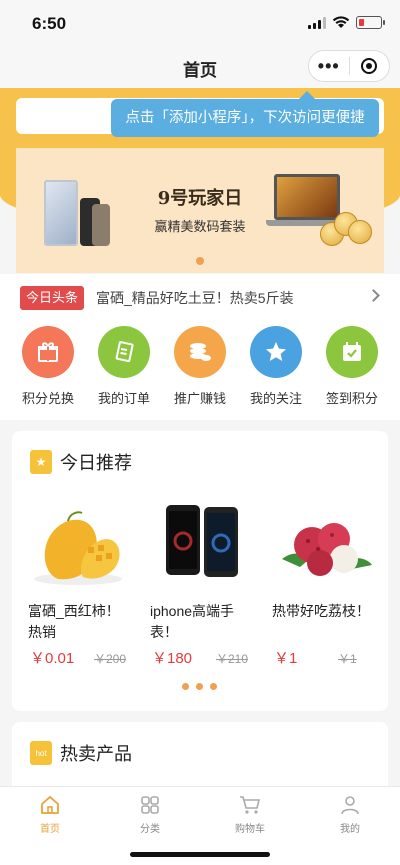 The width and height of the screenshot is (400, 865). I want to click on add-mini-program-tooltip: 点击「添加小程序」，下次访问更便捷, so click(245, 114).